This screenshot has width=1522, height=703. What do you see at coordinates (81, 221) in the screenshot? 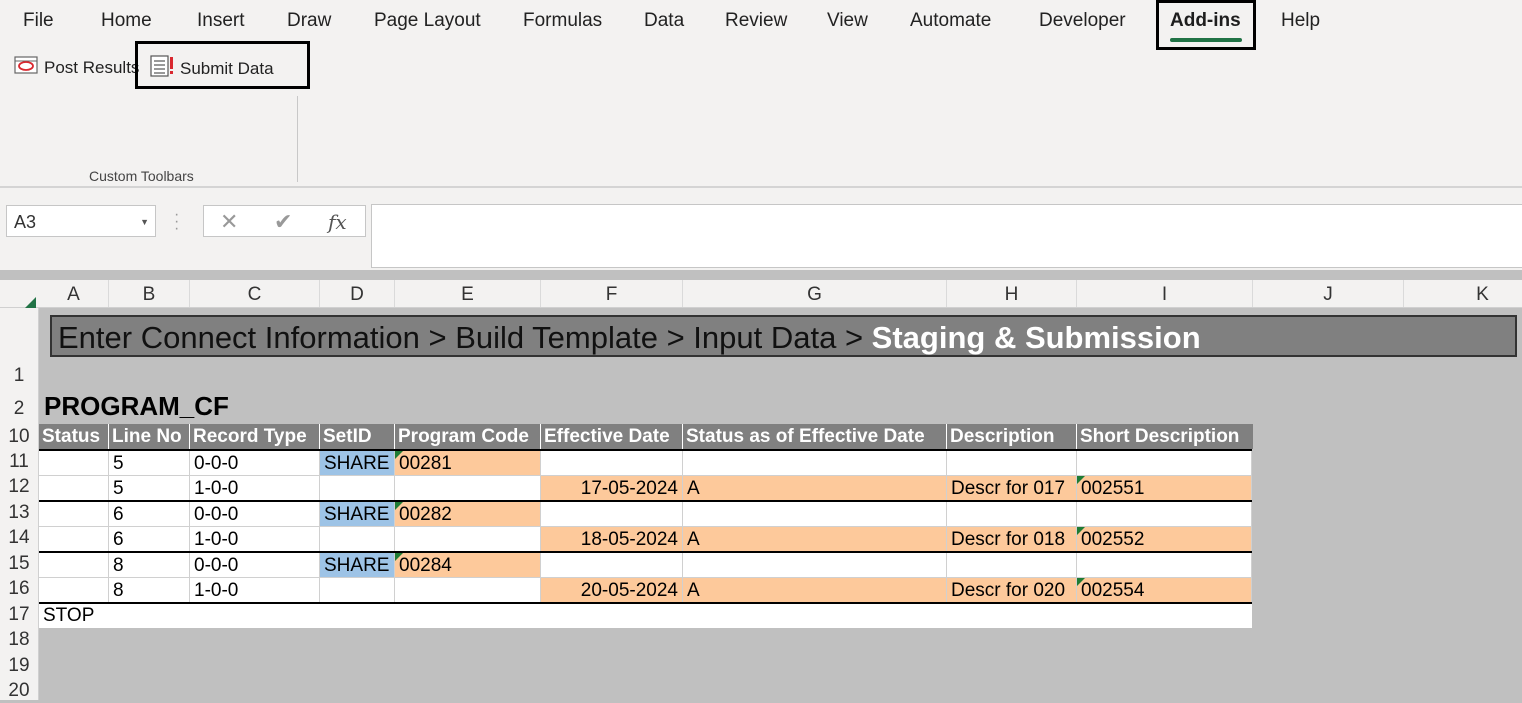
I see `name-box: A3 ▼` at bounding box center [81, 221].